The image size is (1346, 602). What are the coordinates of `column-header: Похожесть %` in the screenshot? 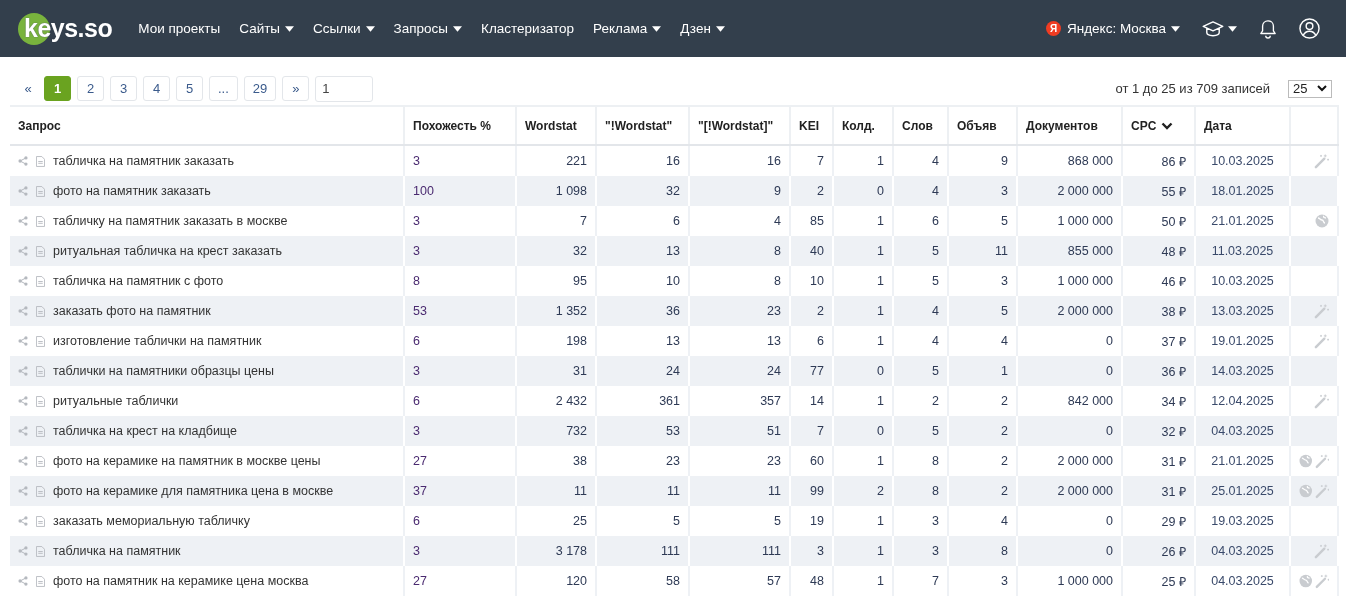 It's located at (460, 125).